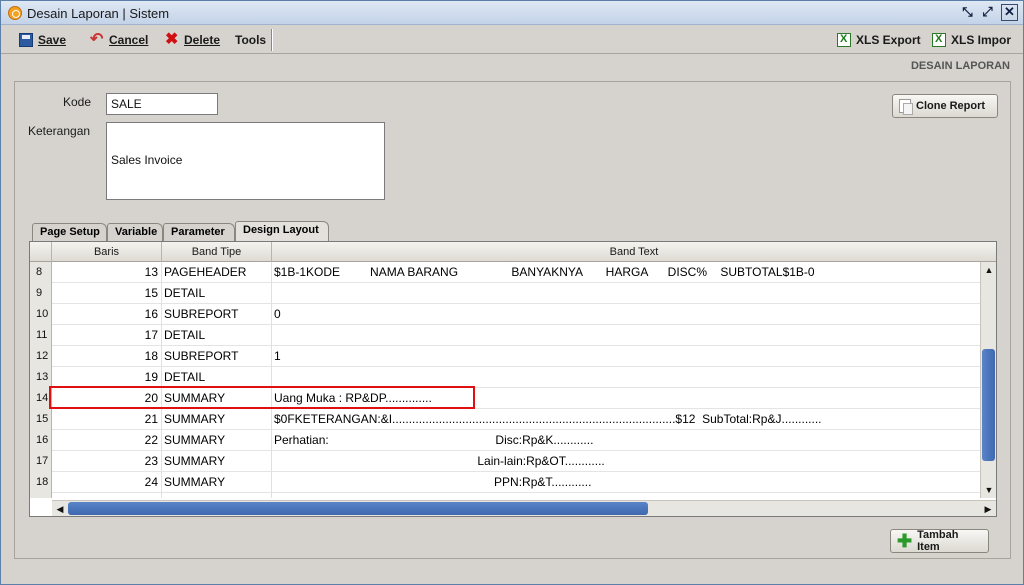  Describe the element at coordinates (41, 252) in the screenshot. I see `row-number-header` at that location.